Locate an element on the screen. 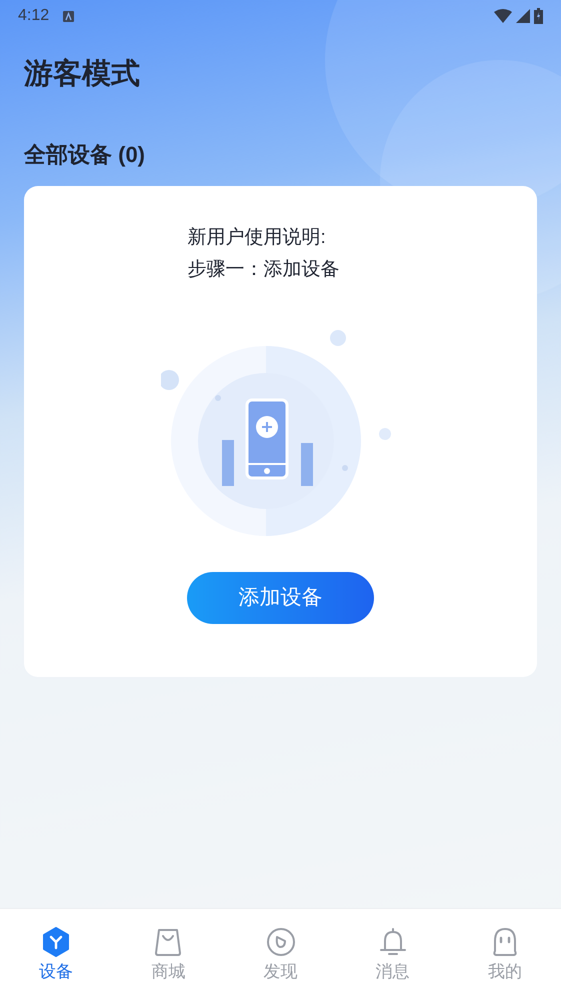 This screenshot has height=999, width=561. battery-icon is located at coordinates (538, 16).